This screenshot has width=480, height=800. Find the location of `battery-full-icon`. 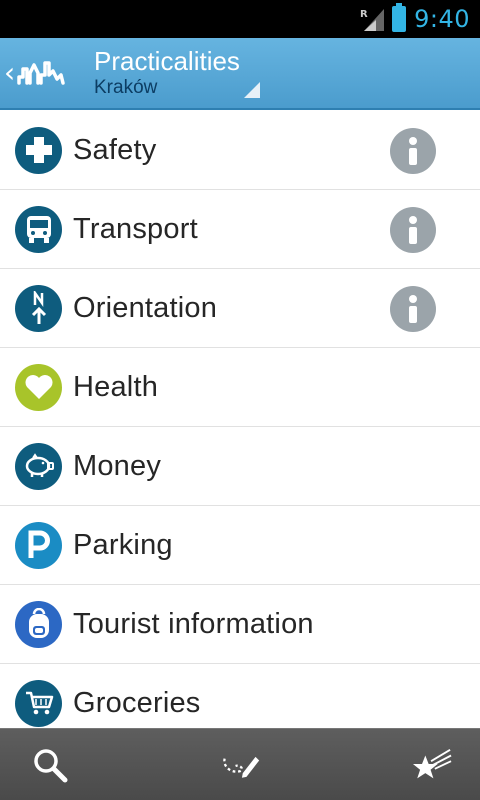

battery-full-icon is located at coordinates (399, 17).